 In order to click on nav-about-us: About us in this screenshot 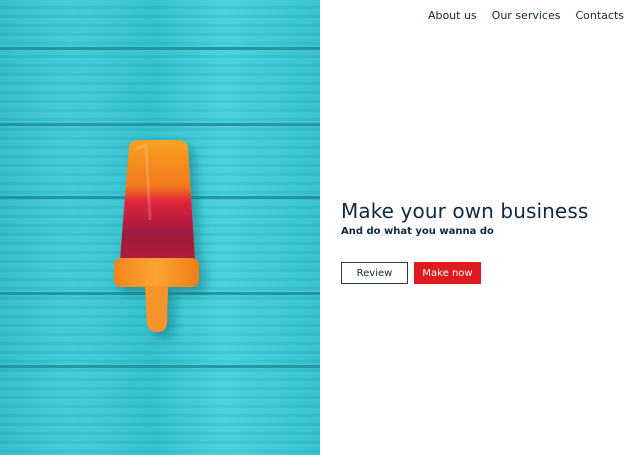, I will do `click(452, 15)`.